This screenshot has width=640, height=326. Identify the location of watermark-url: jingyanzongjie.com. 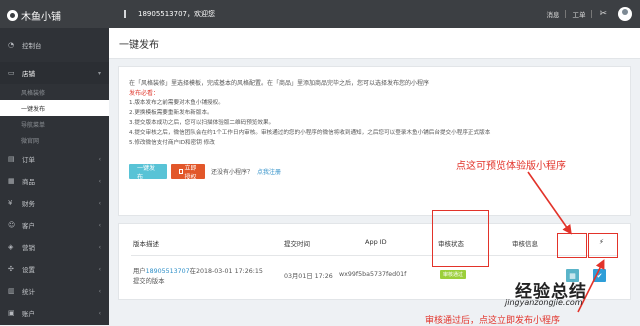
(544, 302).